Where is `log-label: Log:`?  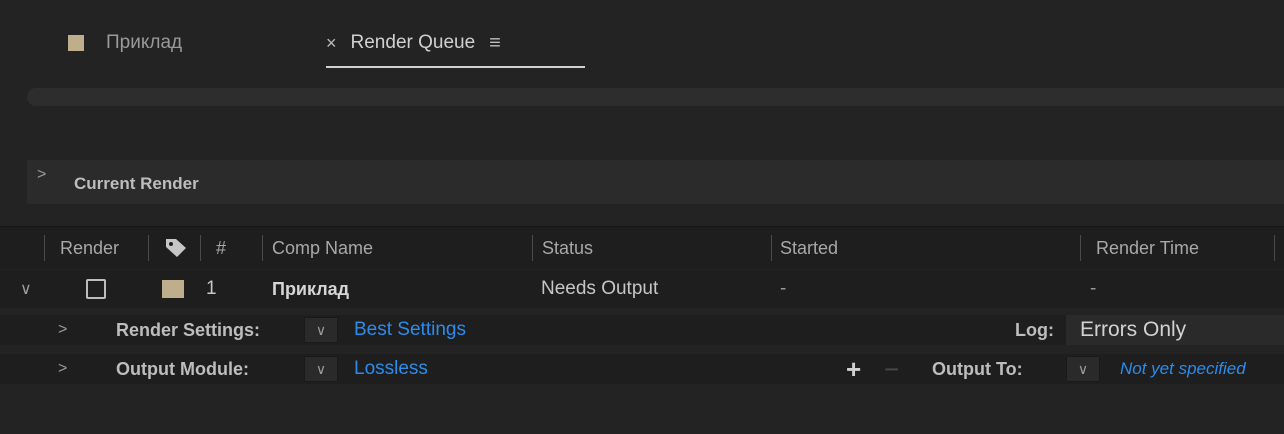
log-label: Log: is located at coordinates (1034, 329).